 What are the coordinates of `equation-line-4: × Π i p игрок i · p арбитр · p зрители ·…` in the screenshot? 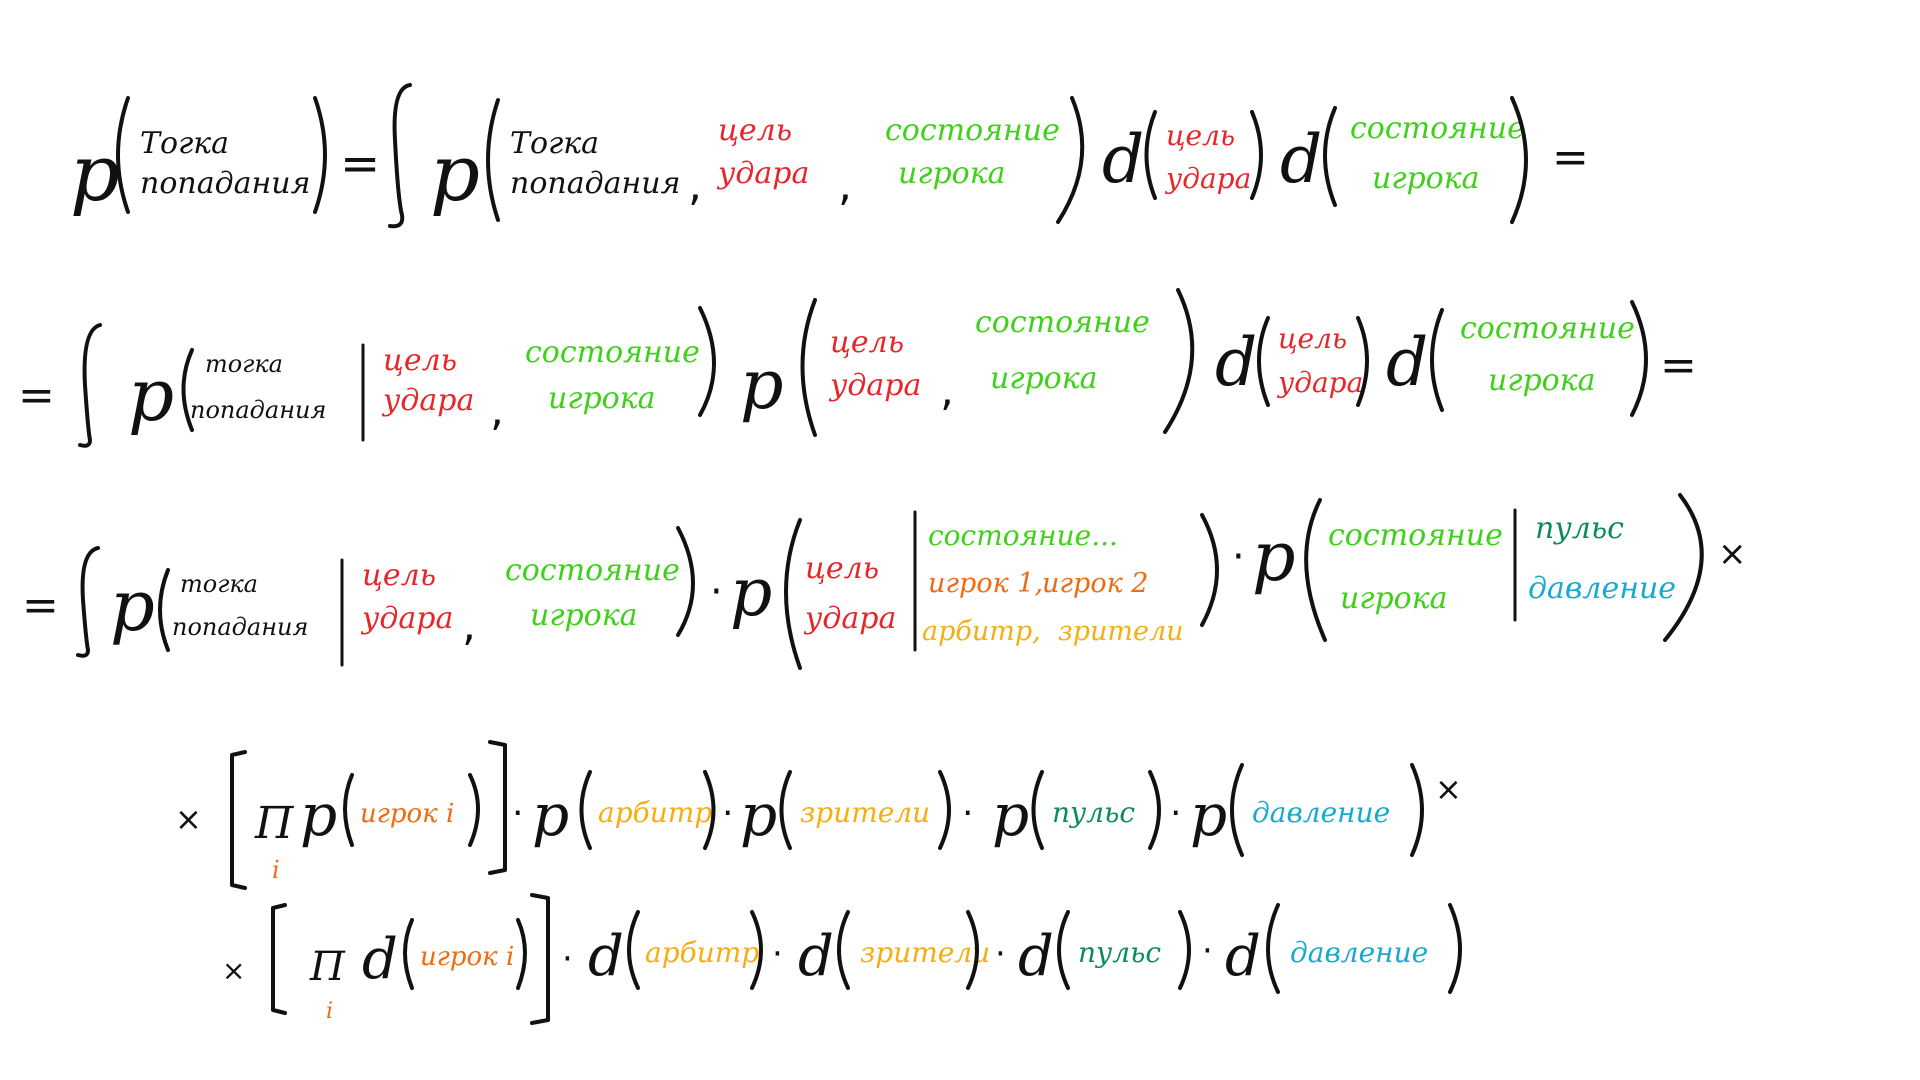 It's located at (818, 815).